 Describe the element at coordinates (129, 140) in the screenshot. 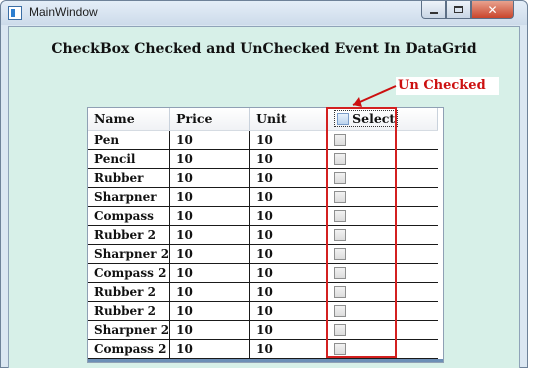

I see `cell-name: Pen` at that location.